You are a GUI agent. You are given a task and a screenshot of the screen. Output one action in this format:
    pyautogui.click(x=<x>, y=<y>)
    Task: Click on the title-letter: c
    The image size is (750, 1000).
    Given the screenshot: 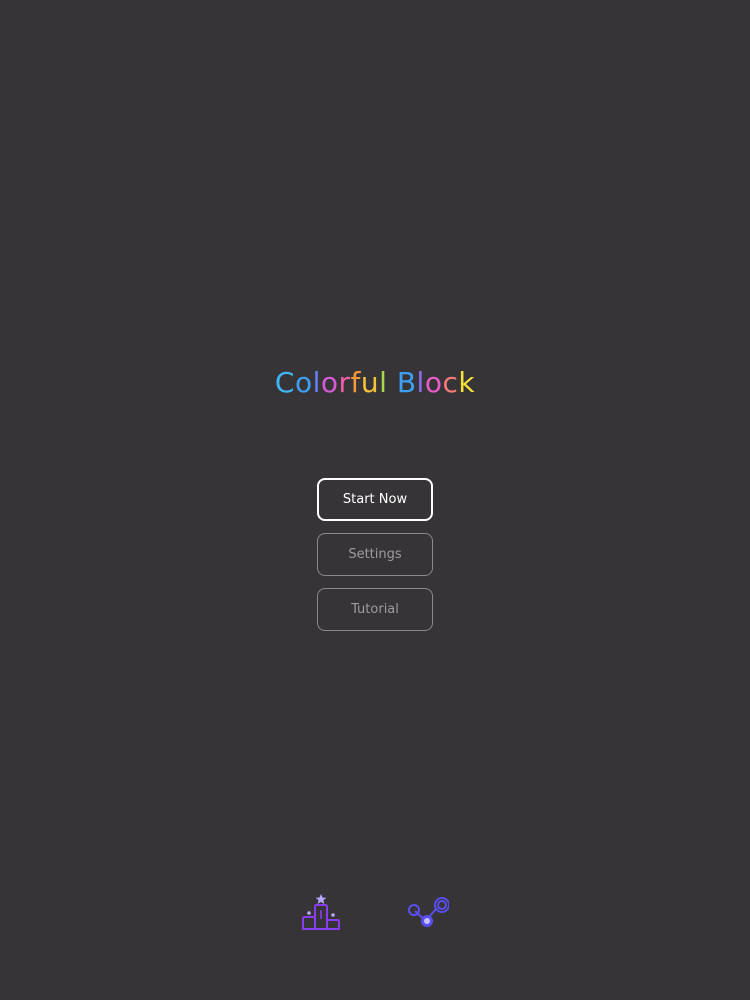 What is the action you would take?
    pyautogui.click(x=450, y=382)
    